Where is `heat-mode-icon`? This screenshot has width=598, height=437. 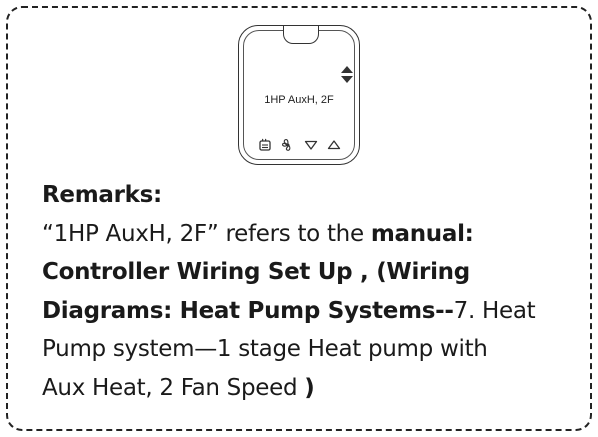 heat-mode-icon is located at coordinates (265, 145).